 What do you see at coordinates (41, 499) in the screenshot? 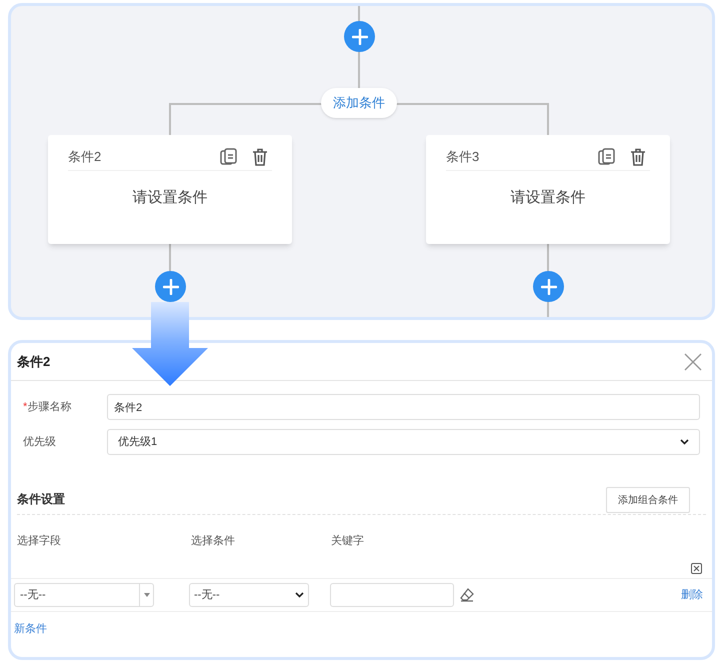
I see `section-title: 条件设置` at bounding box center [41, 499].